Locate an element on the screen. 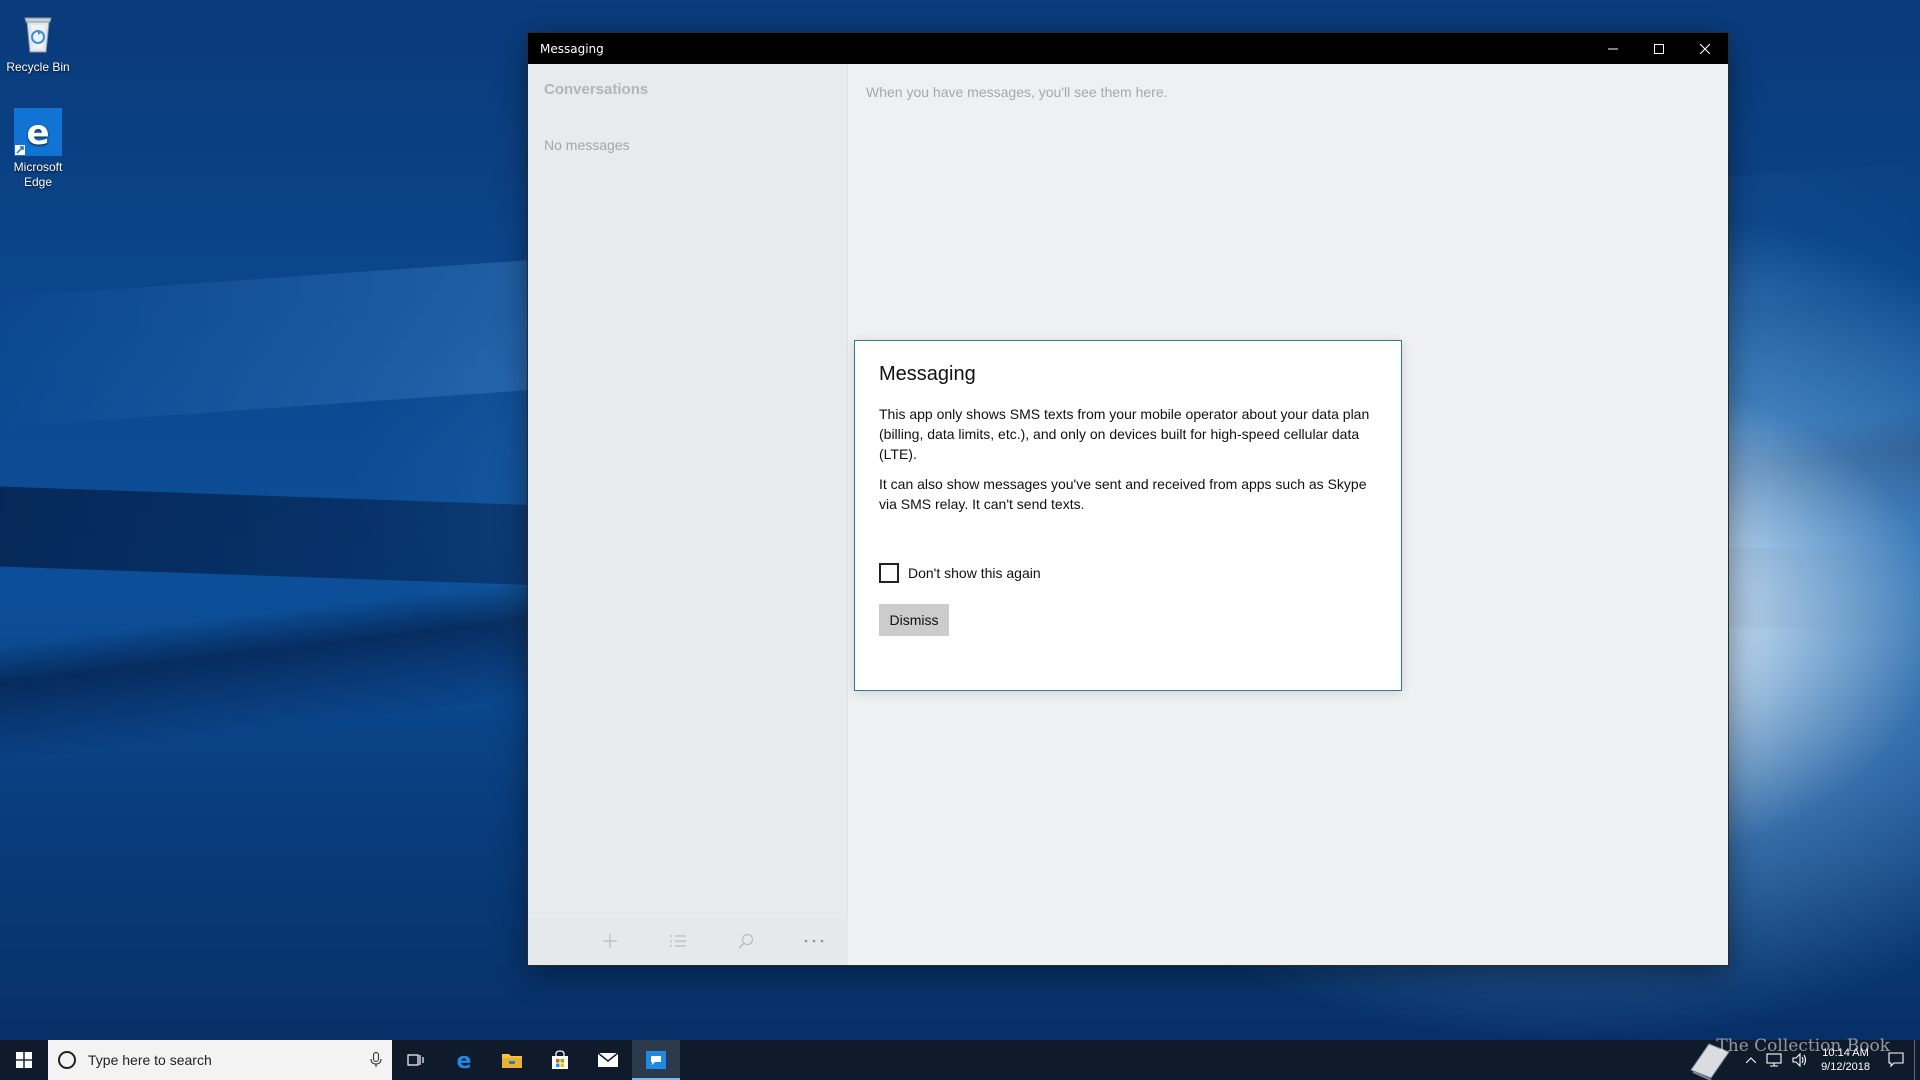 The height and width of the screenshot is (1080, 1920). close-button is located at coordinates (1705, 48).